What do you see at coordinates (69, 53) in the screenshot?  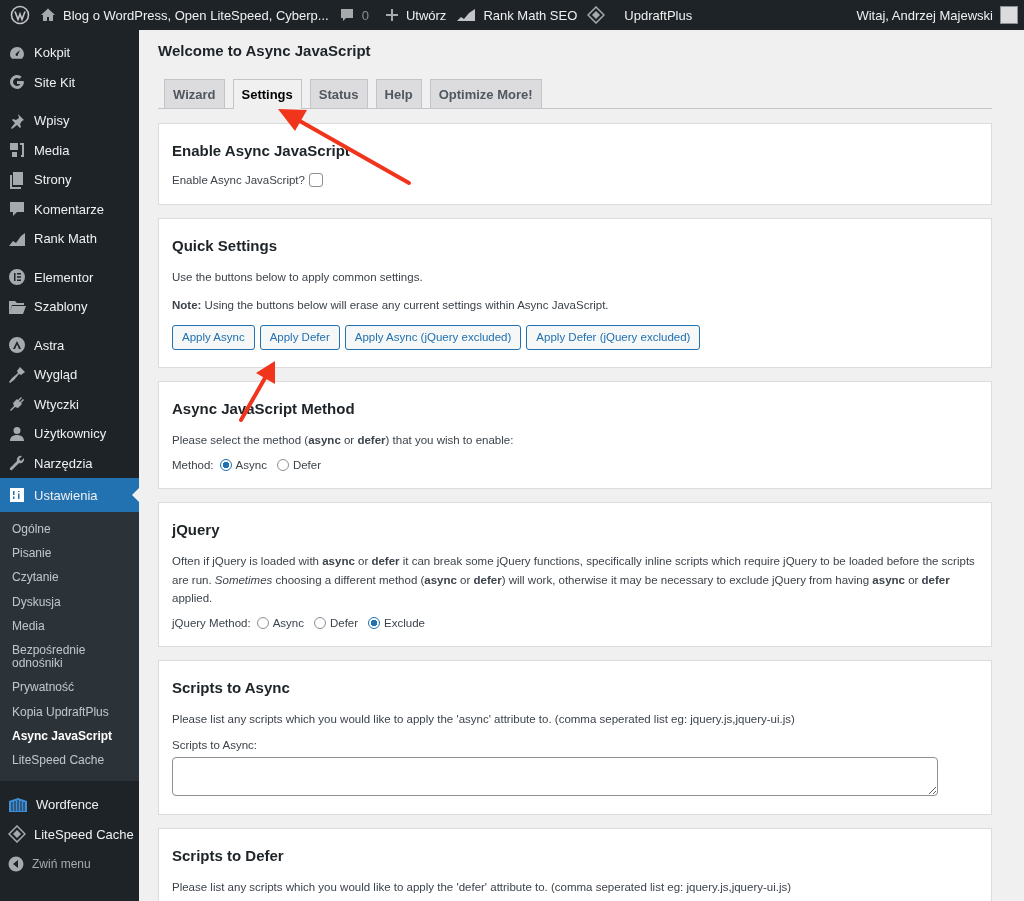 I see `menu-item: Kokpit` at bounding box center [69, 53].